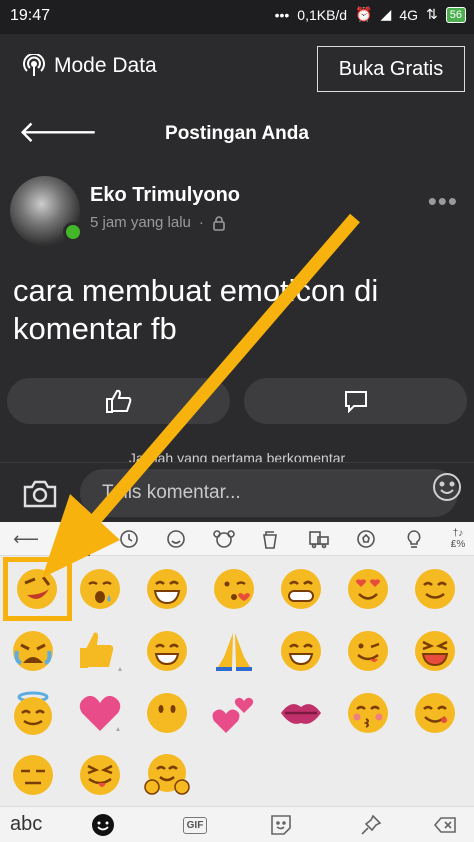 This screenshot has height=842, width=474. Describe the element at coordinates (282, 14) in the screenshot. I see `notification-dots-icon: •••` at that location.